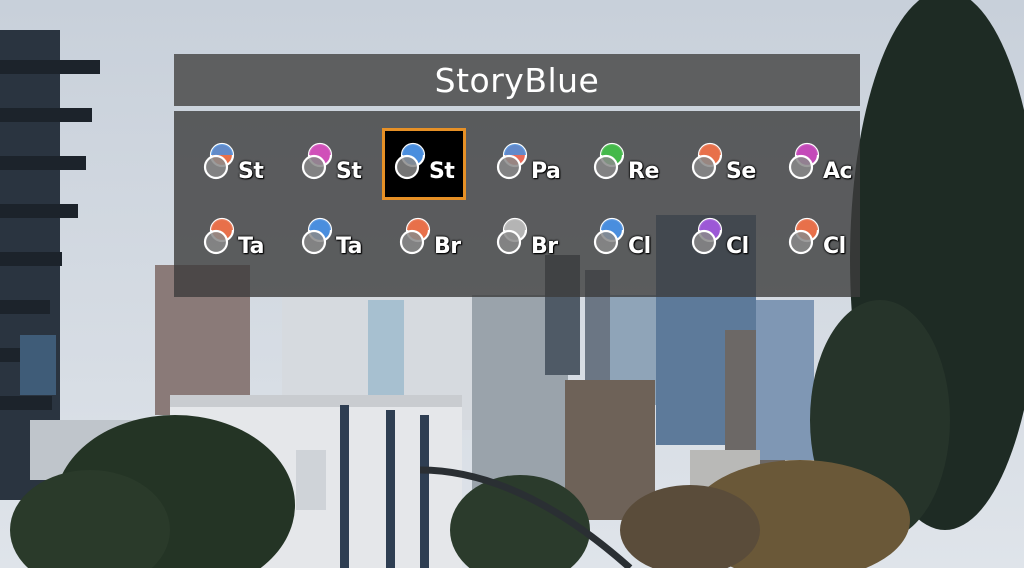  I want to click on style-label: Re, so click(643, 171).